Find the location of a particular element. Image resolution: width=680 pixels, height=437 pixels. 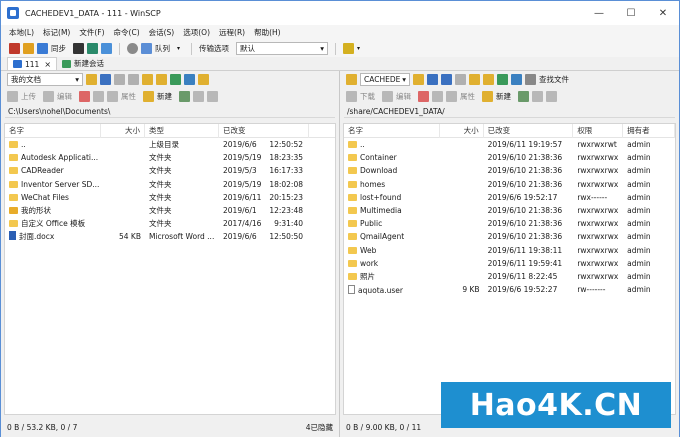

putty-icon is located at coordinates (92, 48).